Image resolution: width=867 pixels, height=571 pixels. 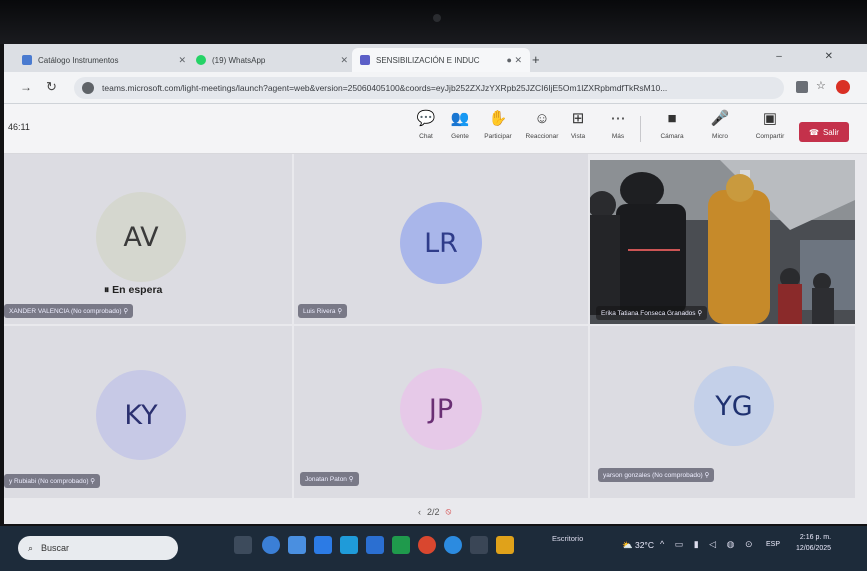 I want to click on gallery-pager: ‹ 2/2 ⦸, so click(x=434, y=511).